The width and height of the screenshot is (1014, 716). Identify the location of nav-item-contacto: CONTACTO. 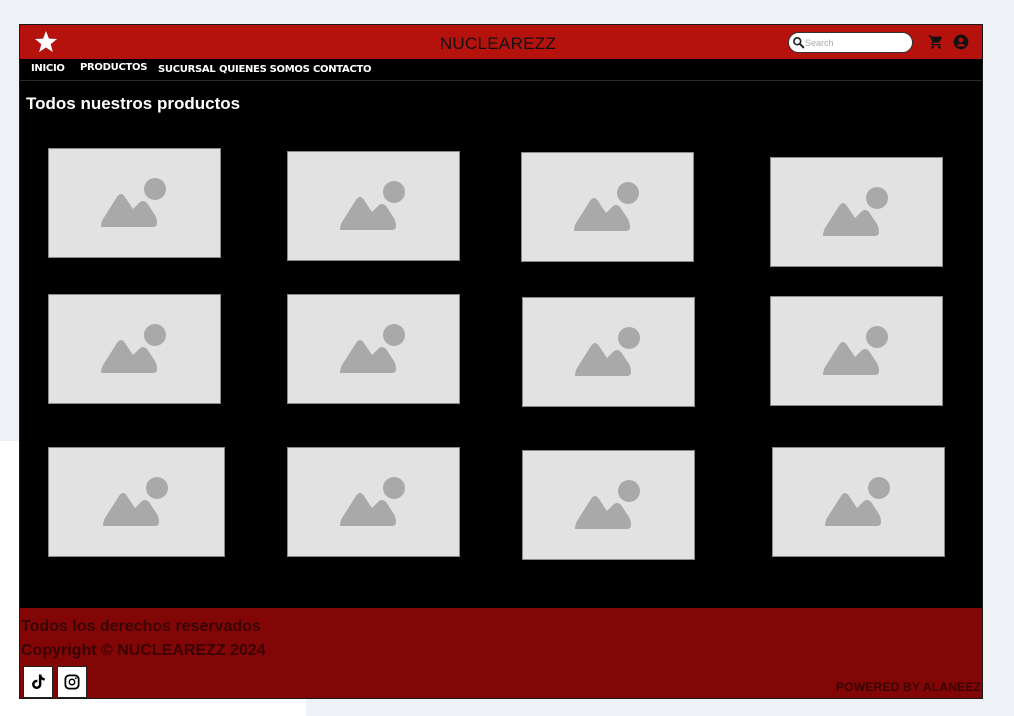
(342, 69).